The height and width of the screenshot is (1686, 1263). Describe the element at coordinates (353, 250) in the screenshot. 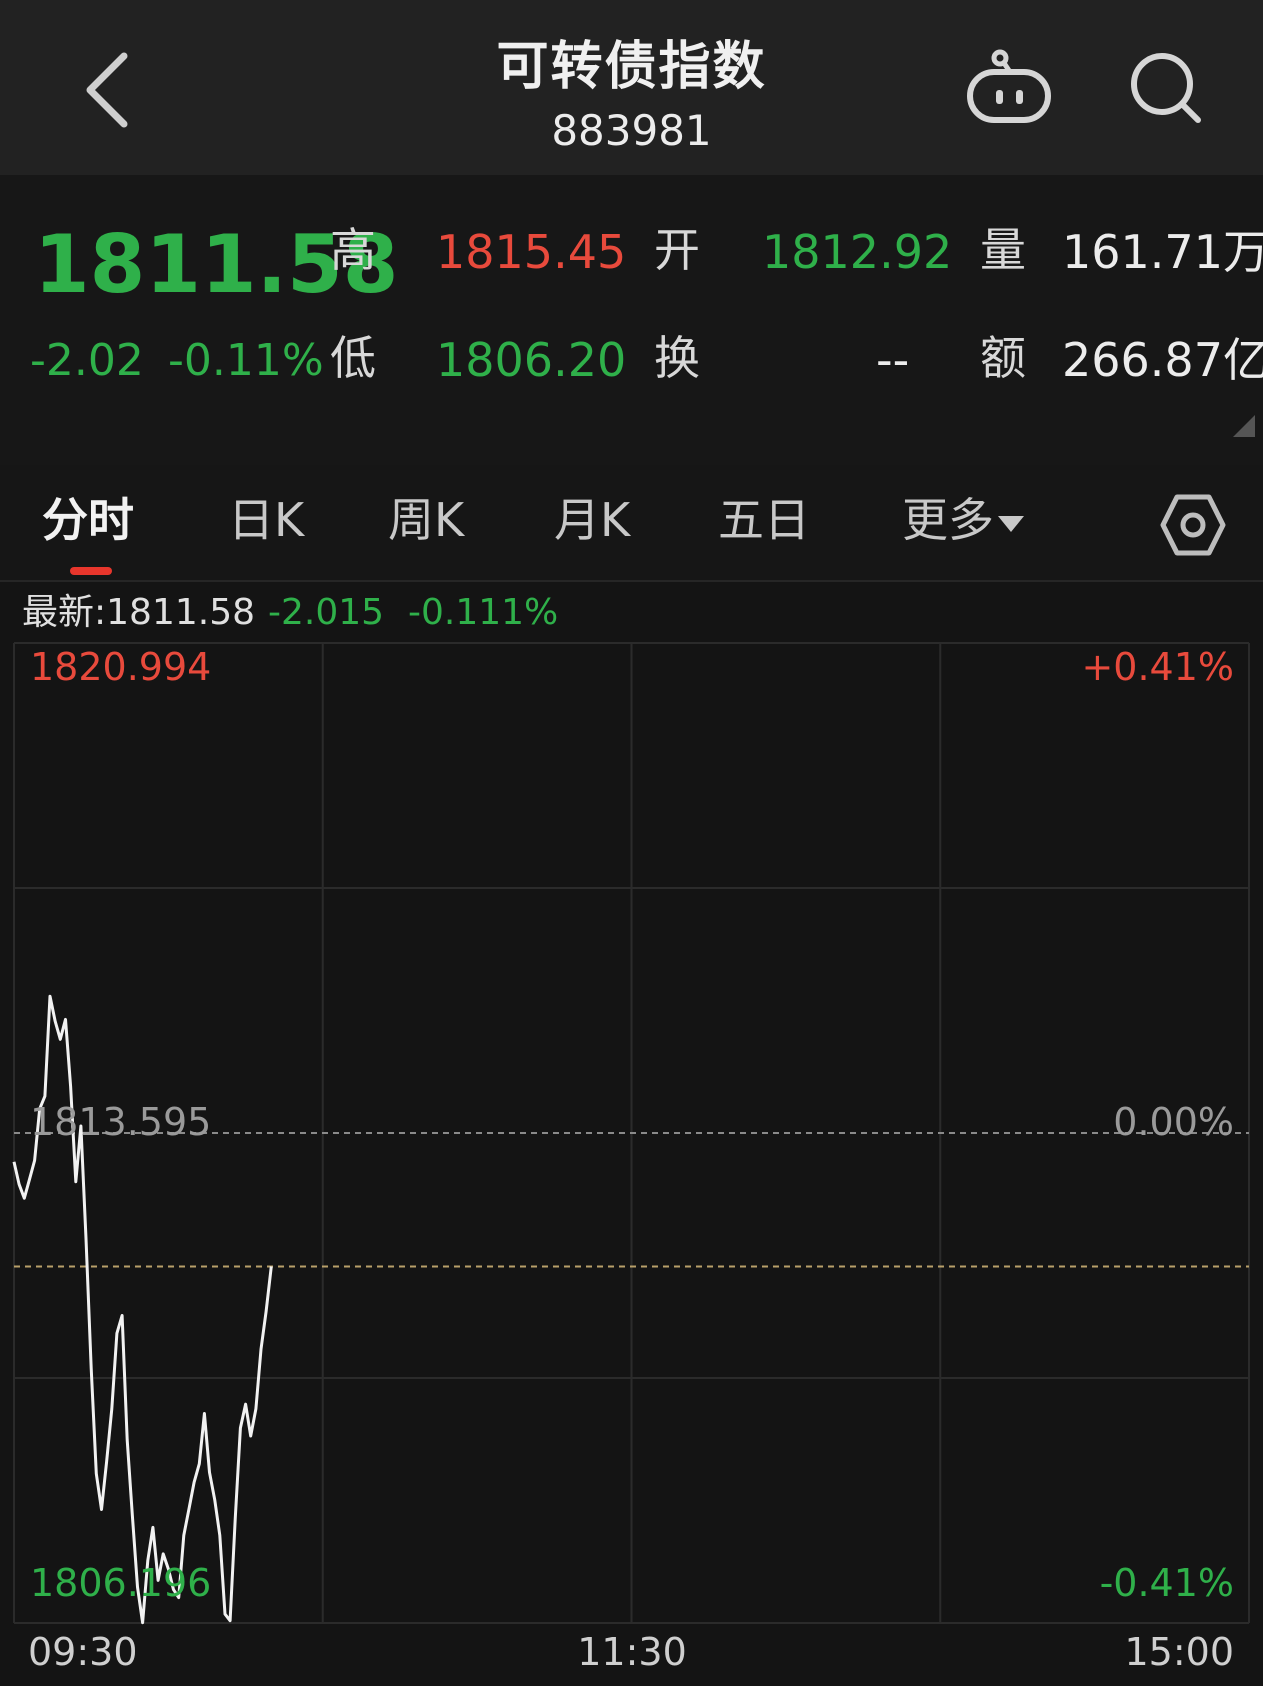

I see `high-label: 高` at that location.